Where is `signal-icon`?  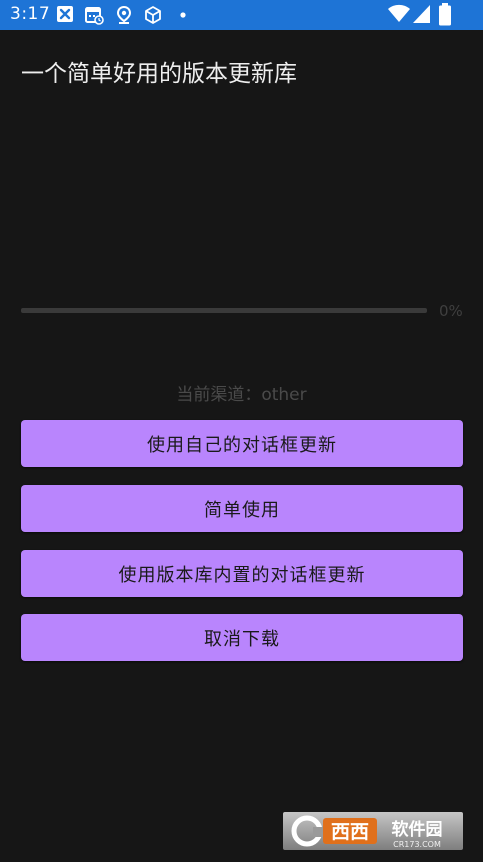 signal-icon is located at coordinates (422, 14).